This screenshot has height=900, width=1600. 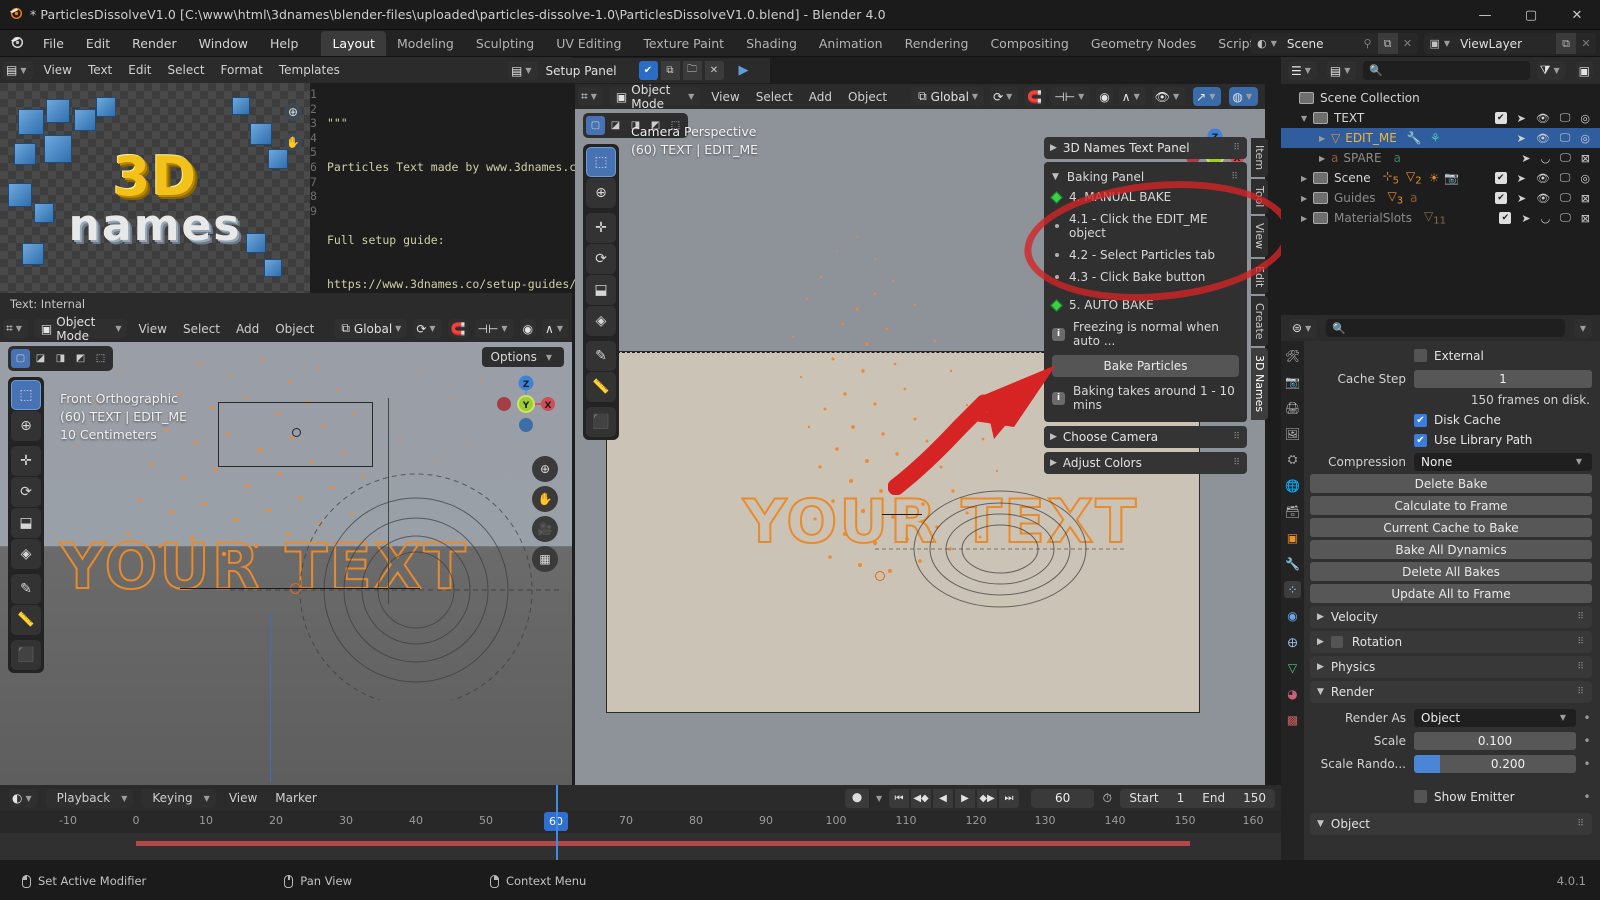 What do you see at coordinates (1500, 118) in the screenshot?
I see `checkbox-icon: ✔` at bounding box center [1500, 118].